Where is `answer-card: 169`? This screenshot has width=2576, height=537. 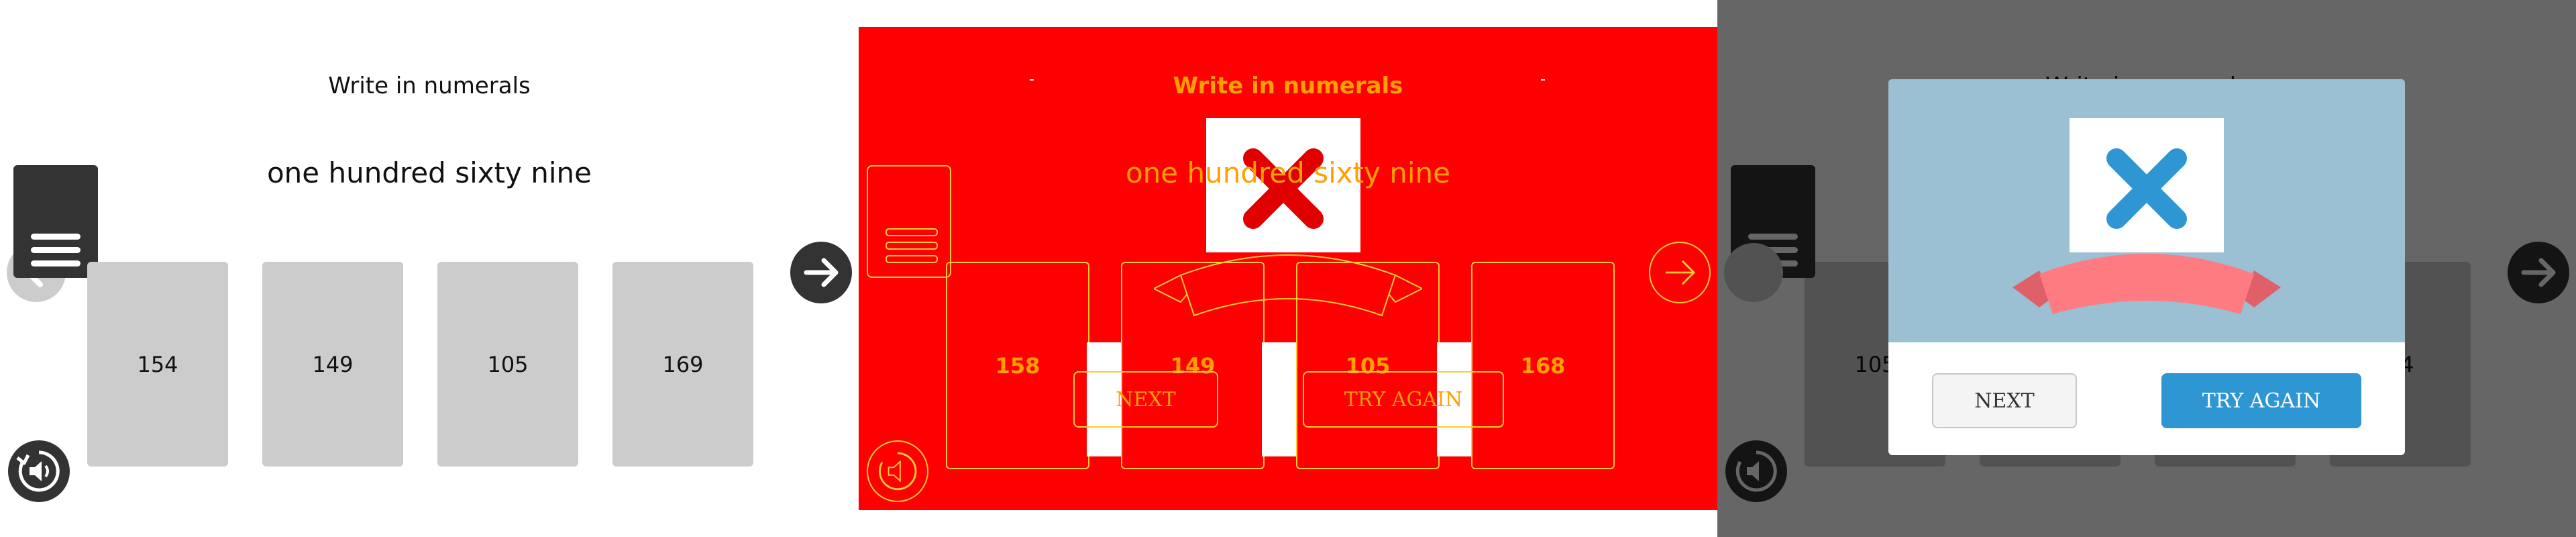
answer-card: 169 is located at coordinates (682, 364).